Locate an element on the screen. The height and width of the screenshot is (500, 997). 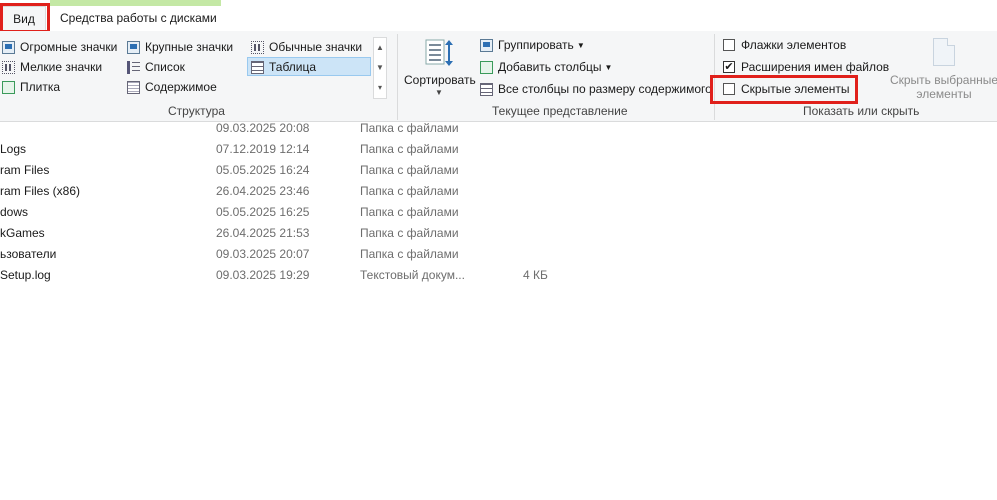
layout-tiles-label: Плитка is located at coordinates (40, 87).